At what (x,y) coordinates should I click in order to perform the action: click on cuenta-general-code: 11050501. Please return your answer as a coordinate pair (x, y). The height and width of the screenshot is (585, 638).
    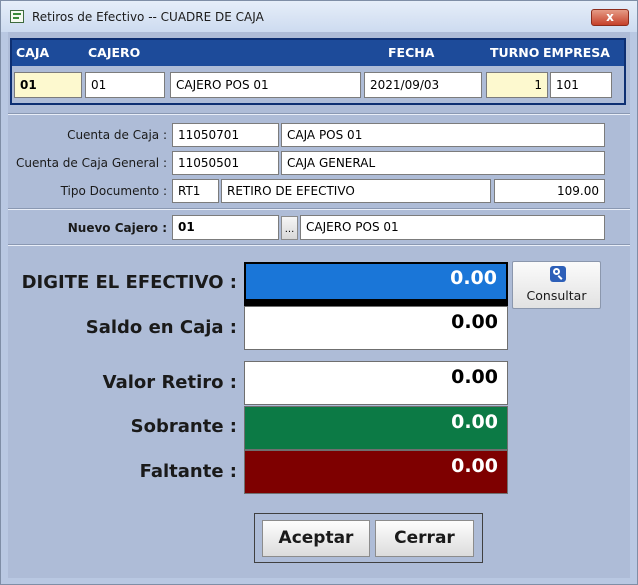
    Looking at the image, I should click on (225, 163).